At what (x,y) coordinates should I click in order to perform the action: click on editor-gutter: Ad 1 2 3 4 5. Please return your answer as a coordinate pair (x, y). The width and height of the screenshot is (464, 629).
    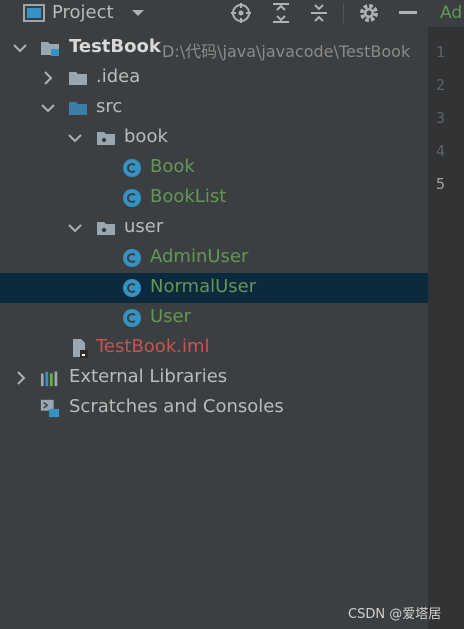
    Looking at the image, I should click on (446, 314).